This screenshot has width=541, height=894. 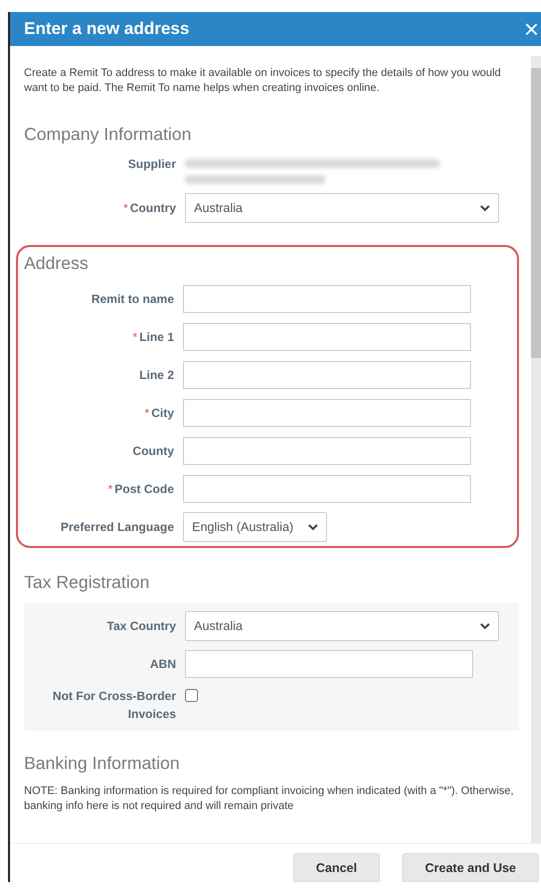 I want to click on field-label: Line 2, so click(x=156, y=375).